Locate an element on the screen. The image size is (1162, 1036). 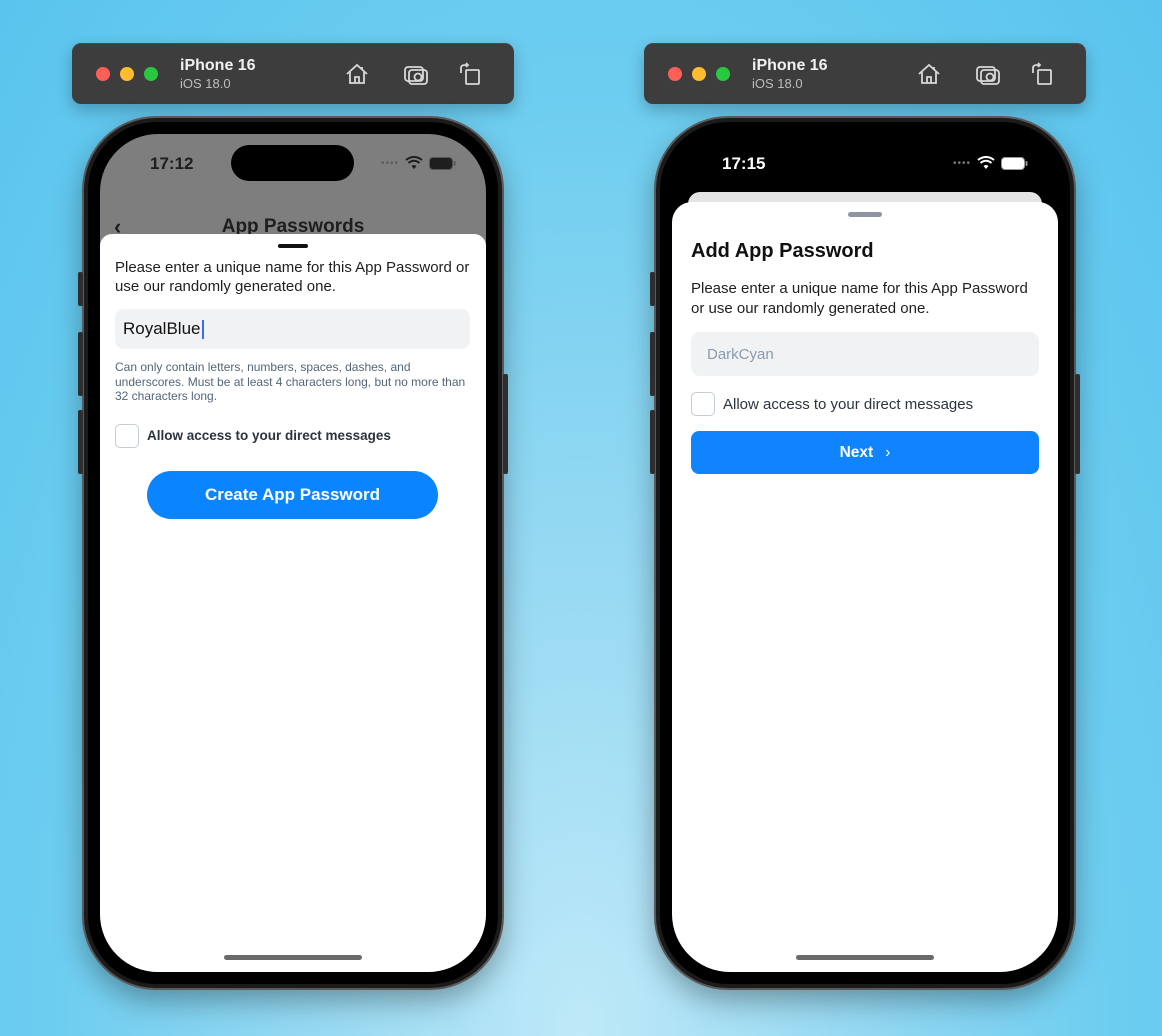
app-password-name-input: RoyalBlue is located at coordinates (292, 329).